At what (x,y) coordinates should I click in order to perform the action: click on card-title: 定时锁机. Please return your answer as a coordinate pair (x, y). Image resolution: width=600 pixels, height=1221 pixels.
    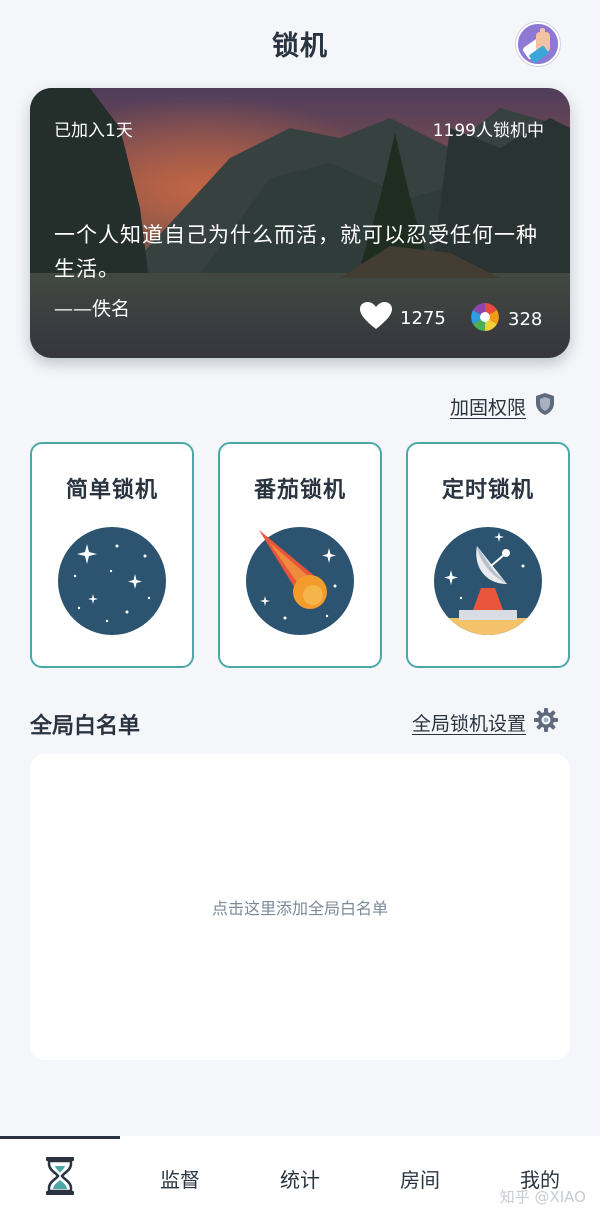
    Looking at the image, I should click on (487, 490).